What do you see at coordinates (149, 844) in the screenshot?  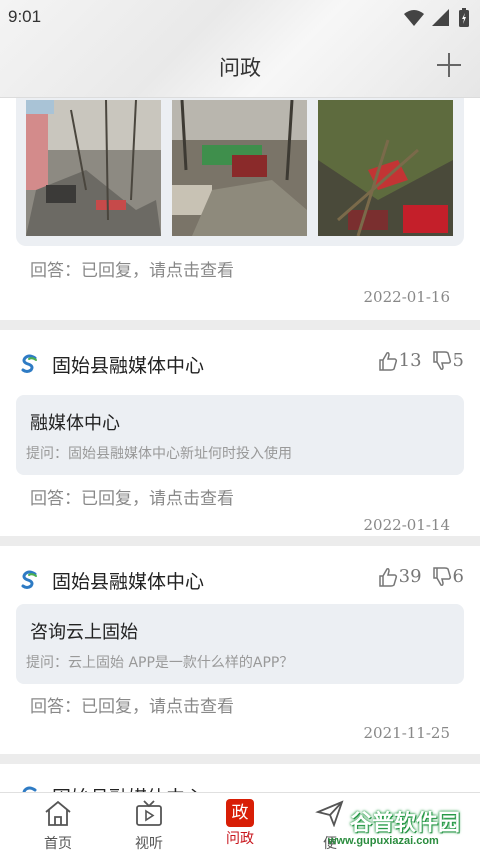 I see `nav-label: 视听` at bounding box center [149, 844].